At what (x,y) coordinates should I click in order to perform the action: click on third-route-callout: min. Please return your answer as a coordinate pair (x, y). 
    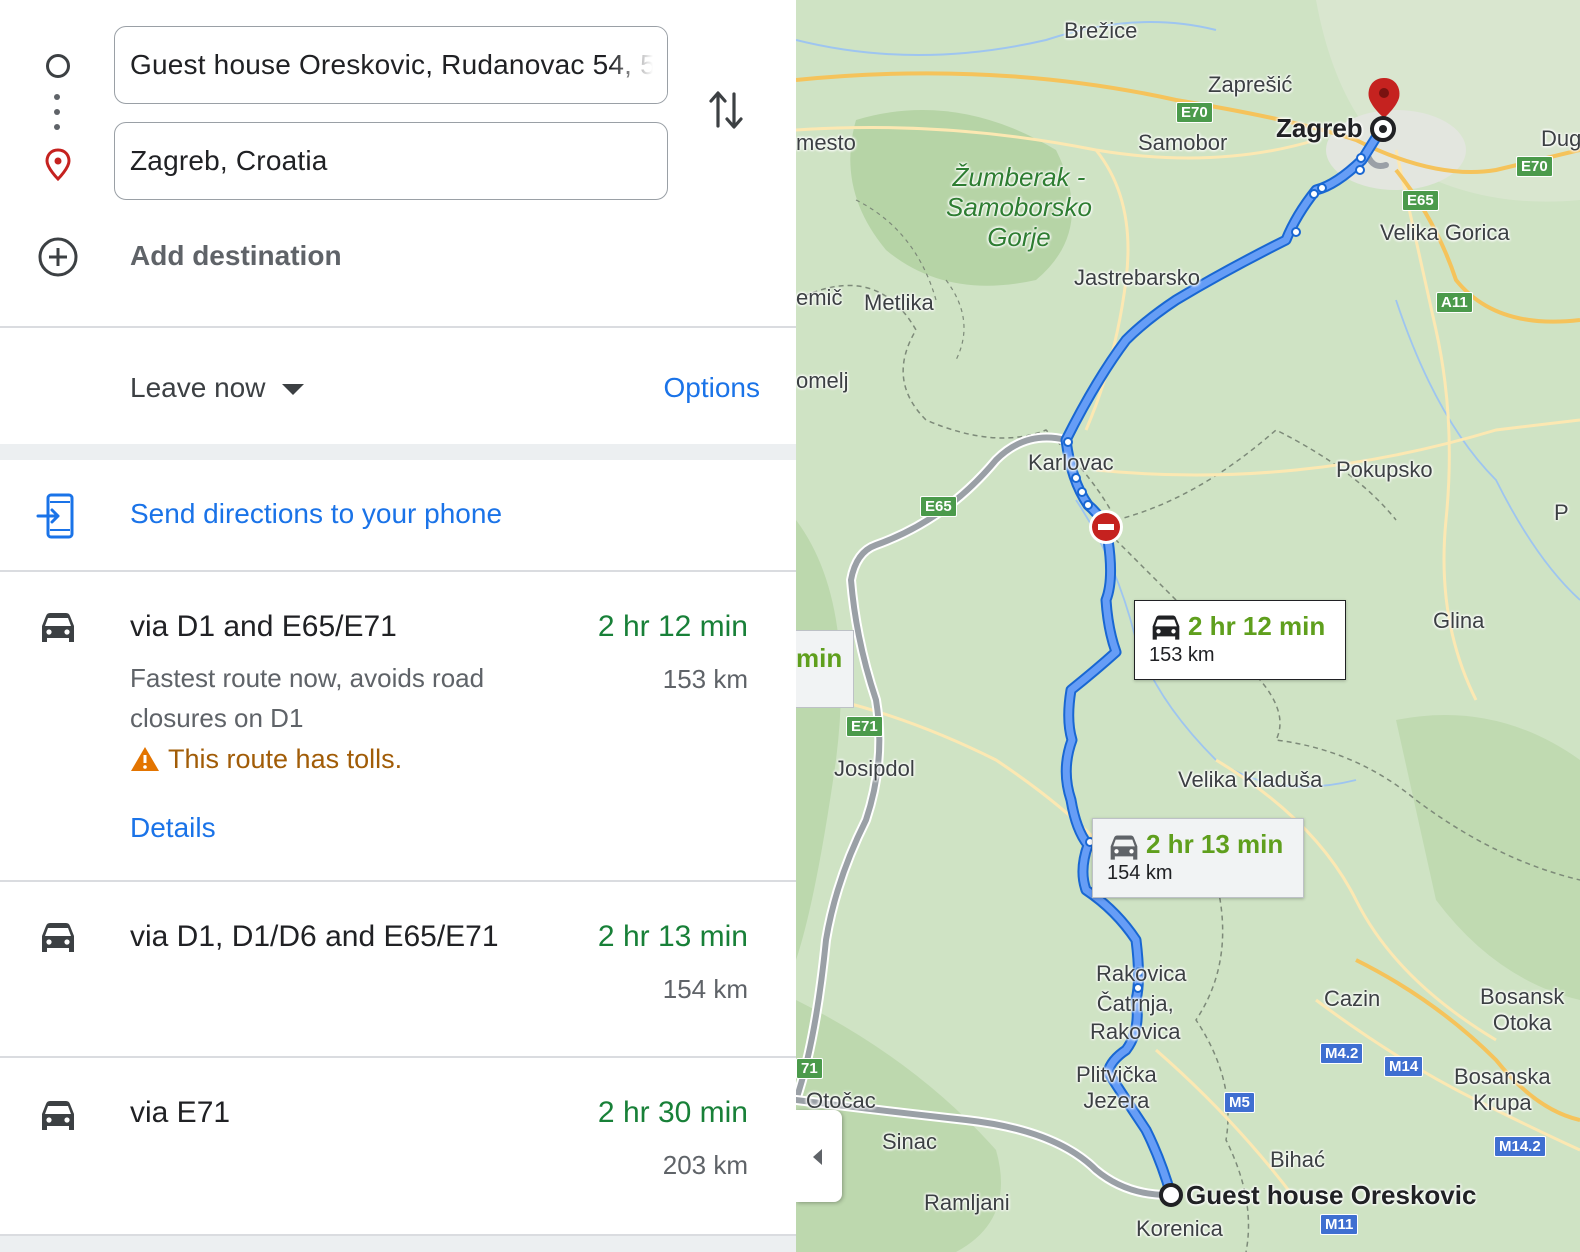
    Looking at the image, I should click on (825, 669).